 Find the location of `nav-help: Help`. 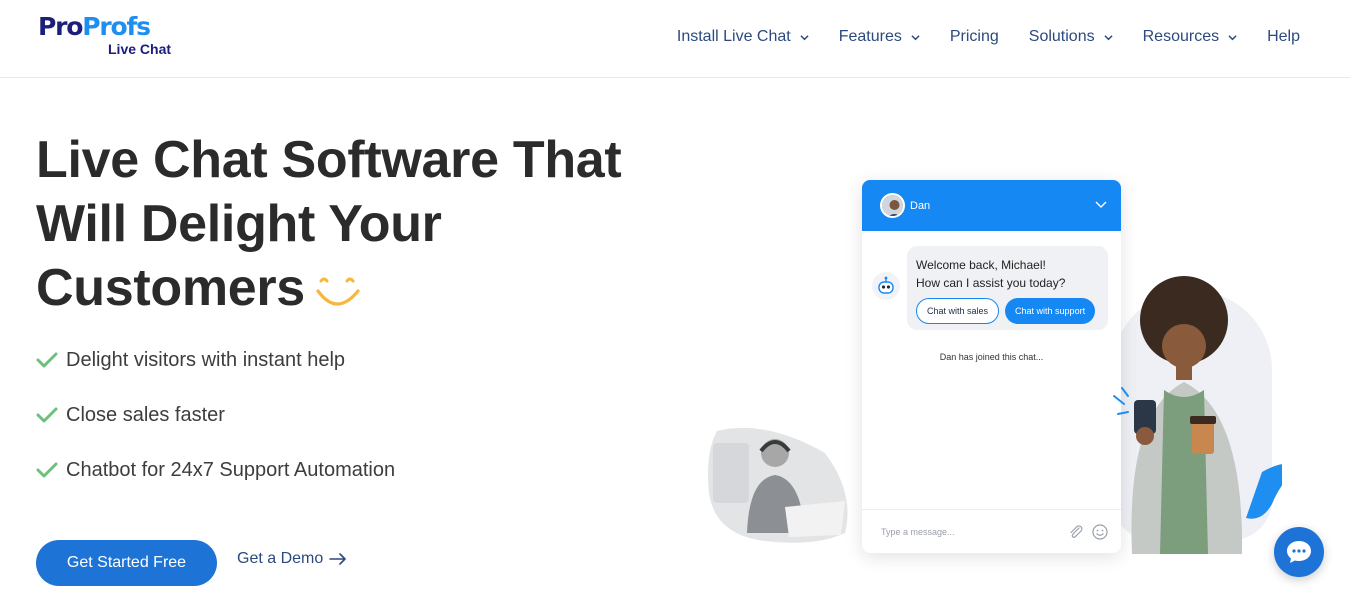

nav-help: Help is located at coordinates (1283, 37).